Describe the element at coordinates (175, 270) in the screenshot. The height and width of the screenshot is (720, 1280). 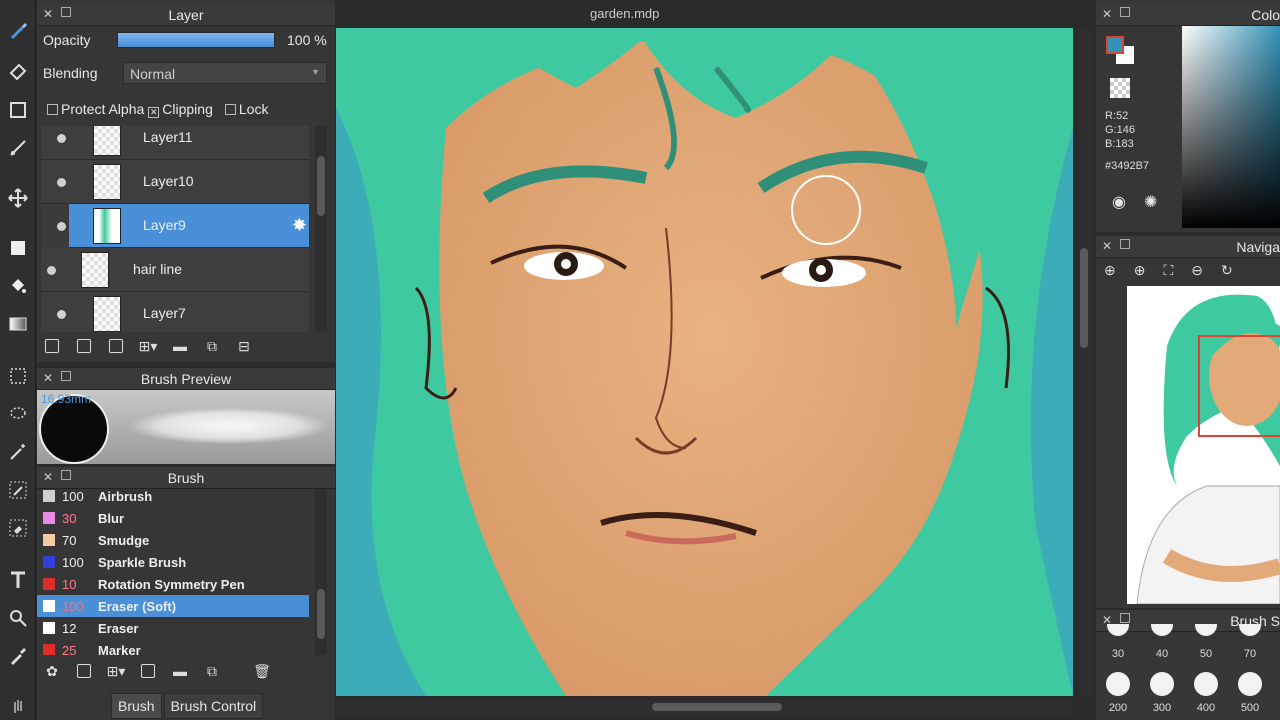
I see `layer-row: hair line` at that location.